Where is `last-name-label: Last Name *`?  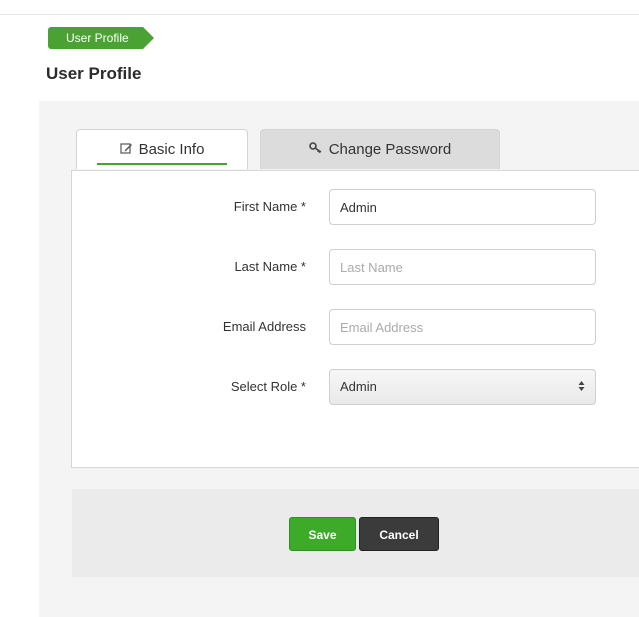
last-name-label: Last Name * is located at coordinates (270, 266).